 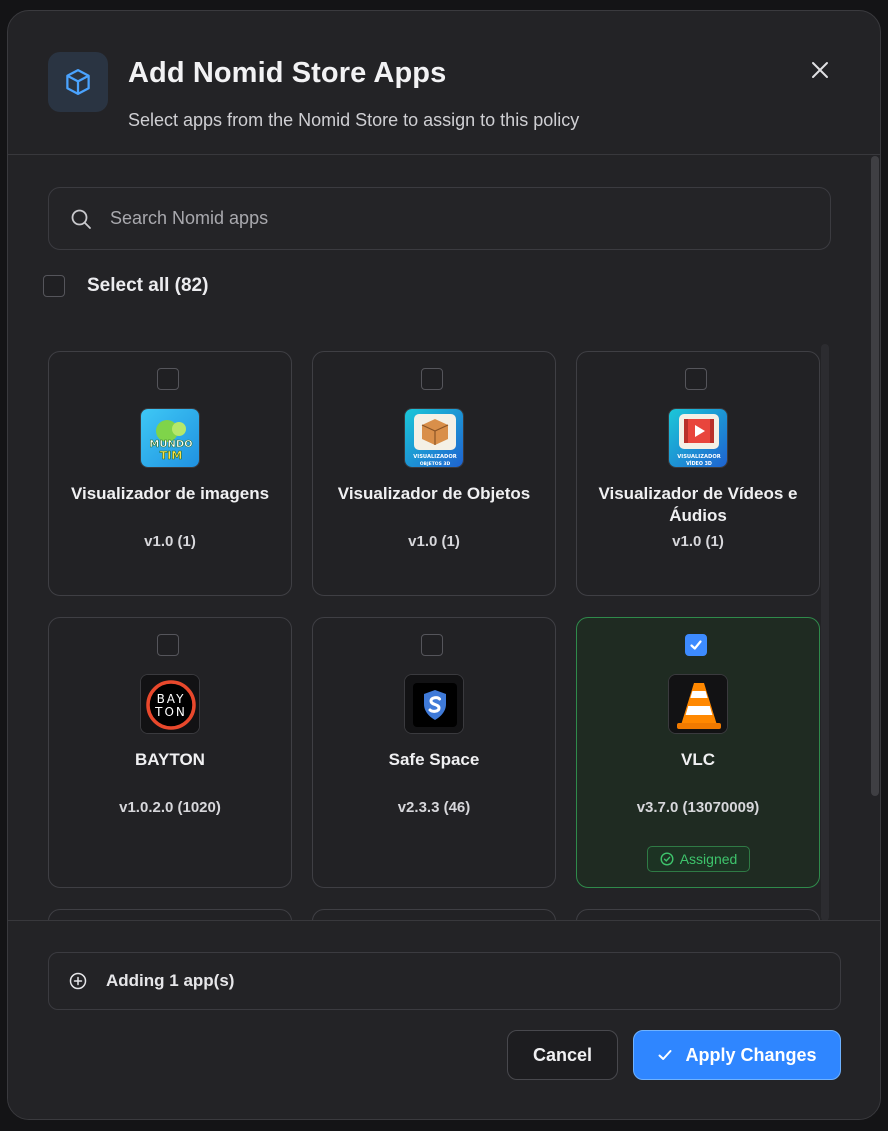 What do you see at coordinates (171, 699) in the screenshot?
I see `svg-text: BAY` at bounding box center [171, 699].